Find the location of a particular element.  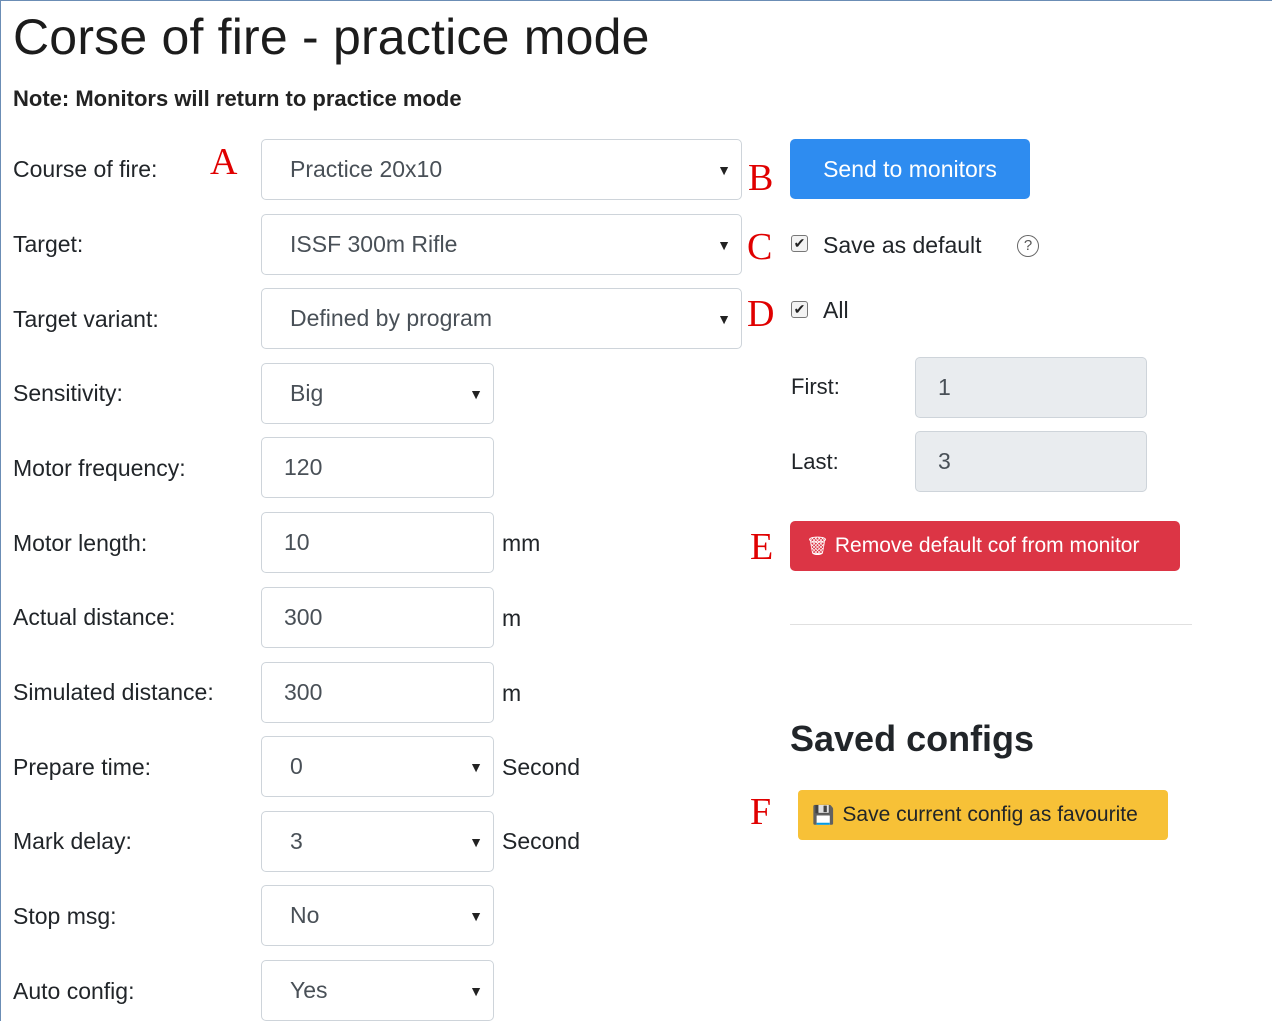

all-label: All is located at coordinates (836, 310).